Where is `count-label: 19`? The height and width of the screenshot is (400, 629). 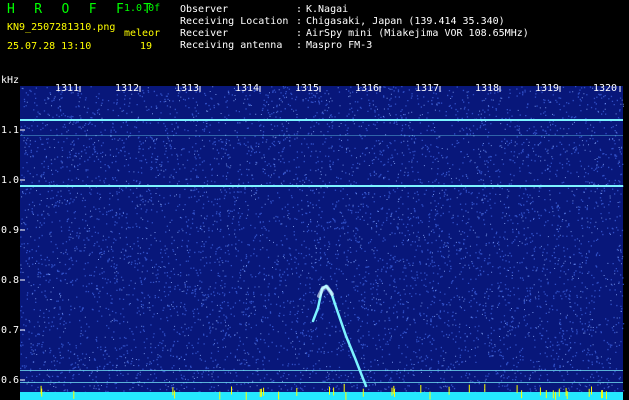 count-label: 19 is located at coordinates (146, 46).